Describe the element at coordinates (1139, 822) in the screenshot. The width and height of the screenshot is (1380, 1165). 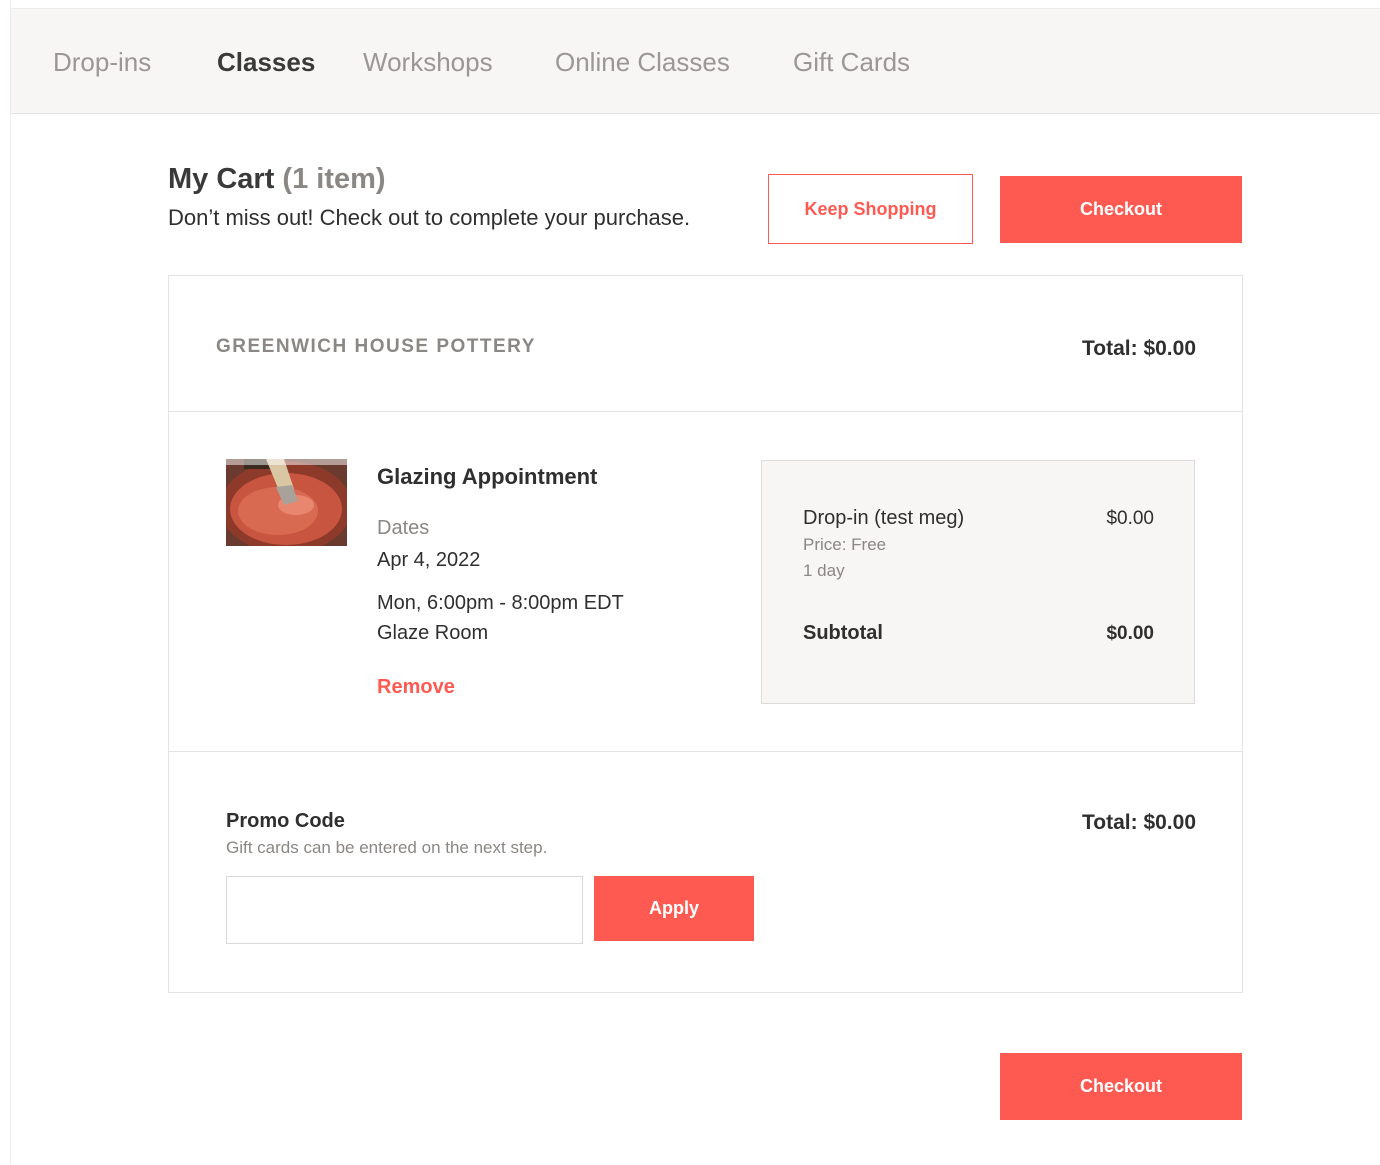
I see `order-total: Total: $0.00` at that location.